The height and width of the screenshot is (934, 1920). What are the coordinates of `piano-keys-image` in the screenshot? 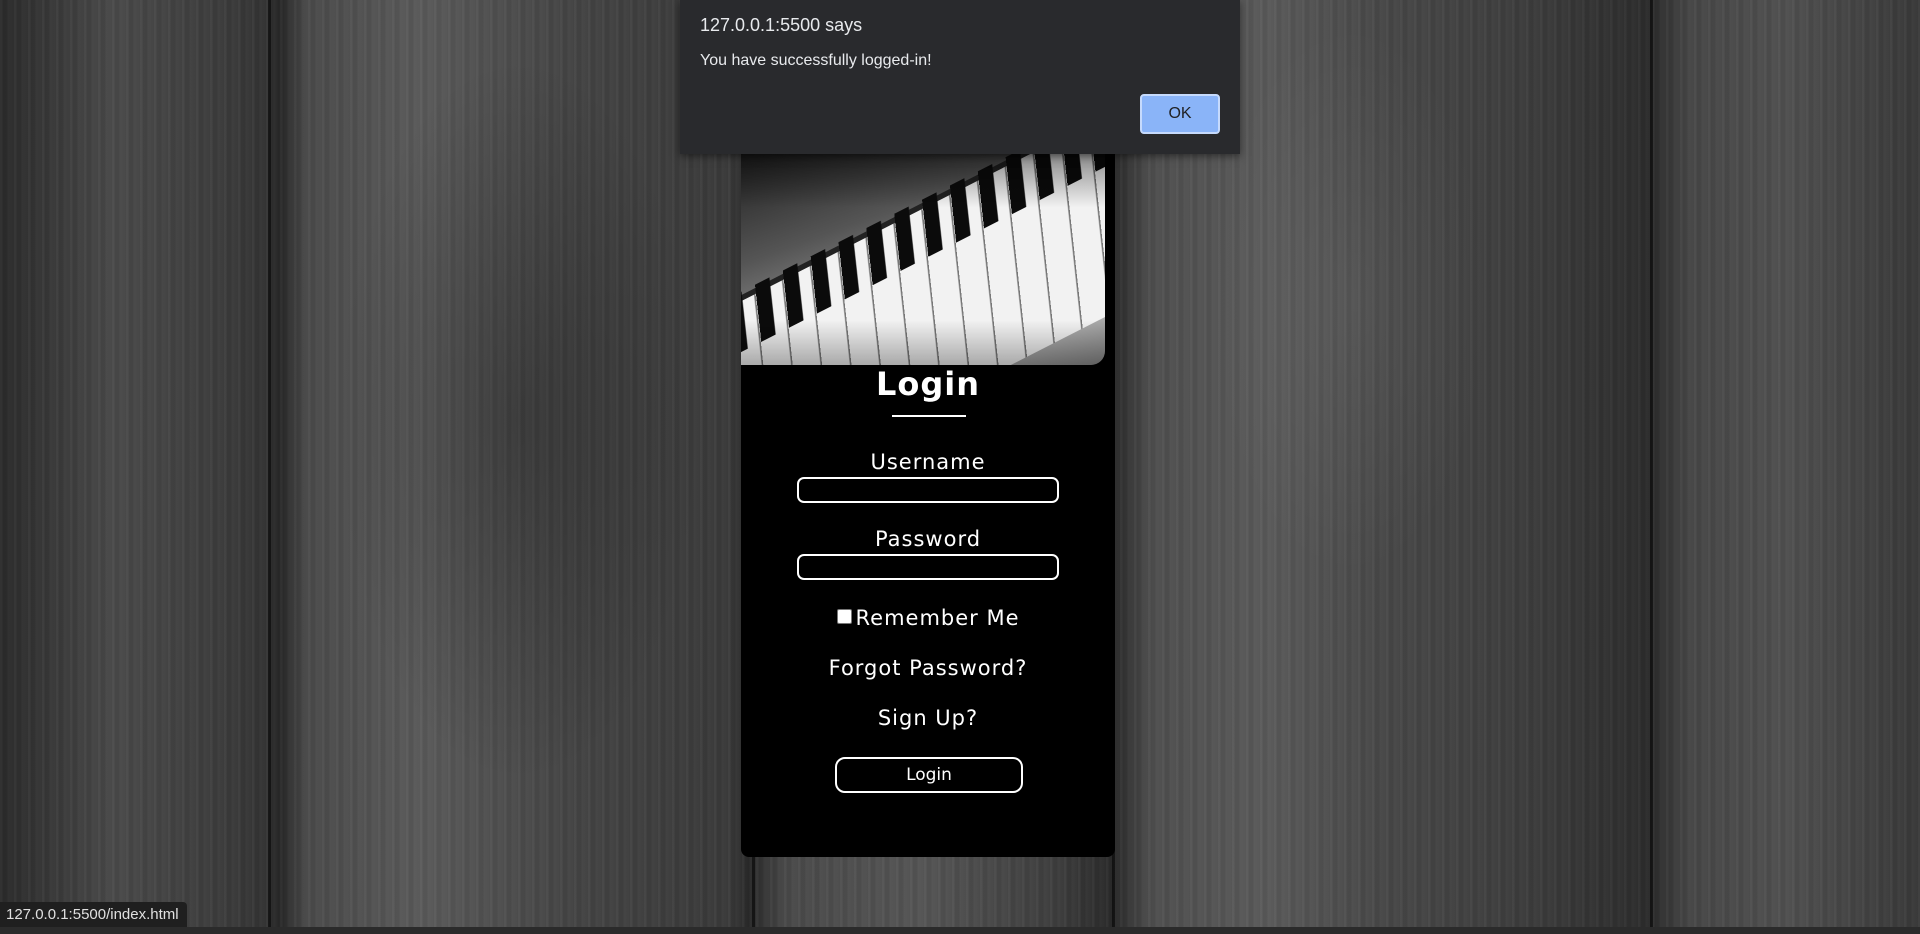 It's located at (923, 252).